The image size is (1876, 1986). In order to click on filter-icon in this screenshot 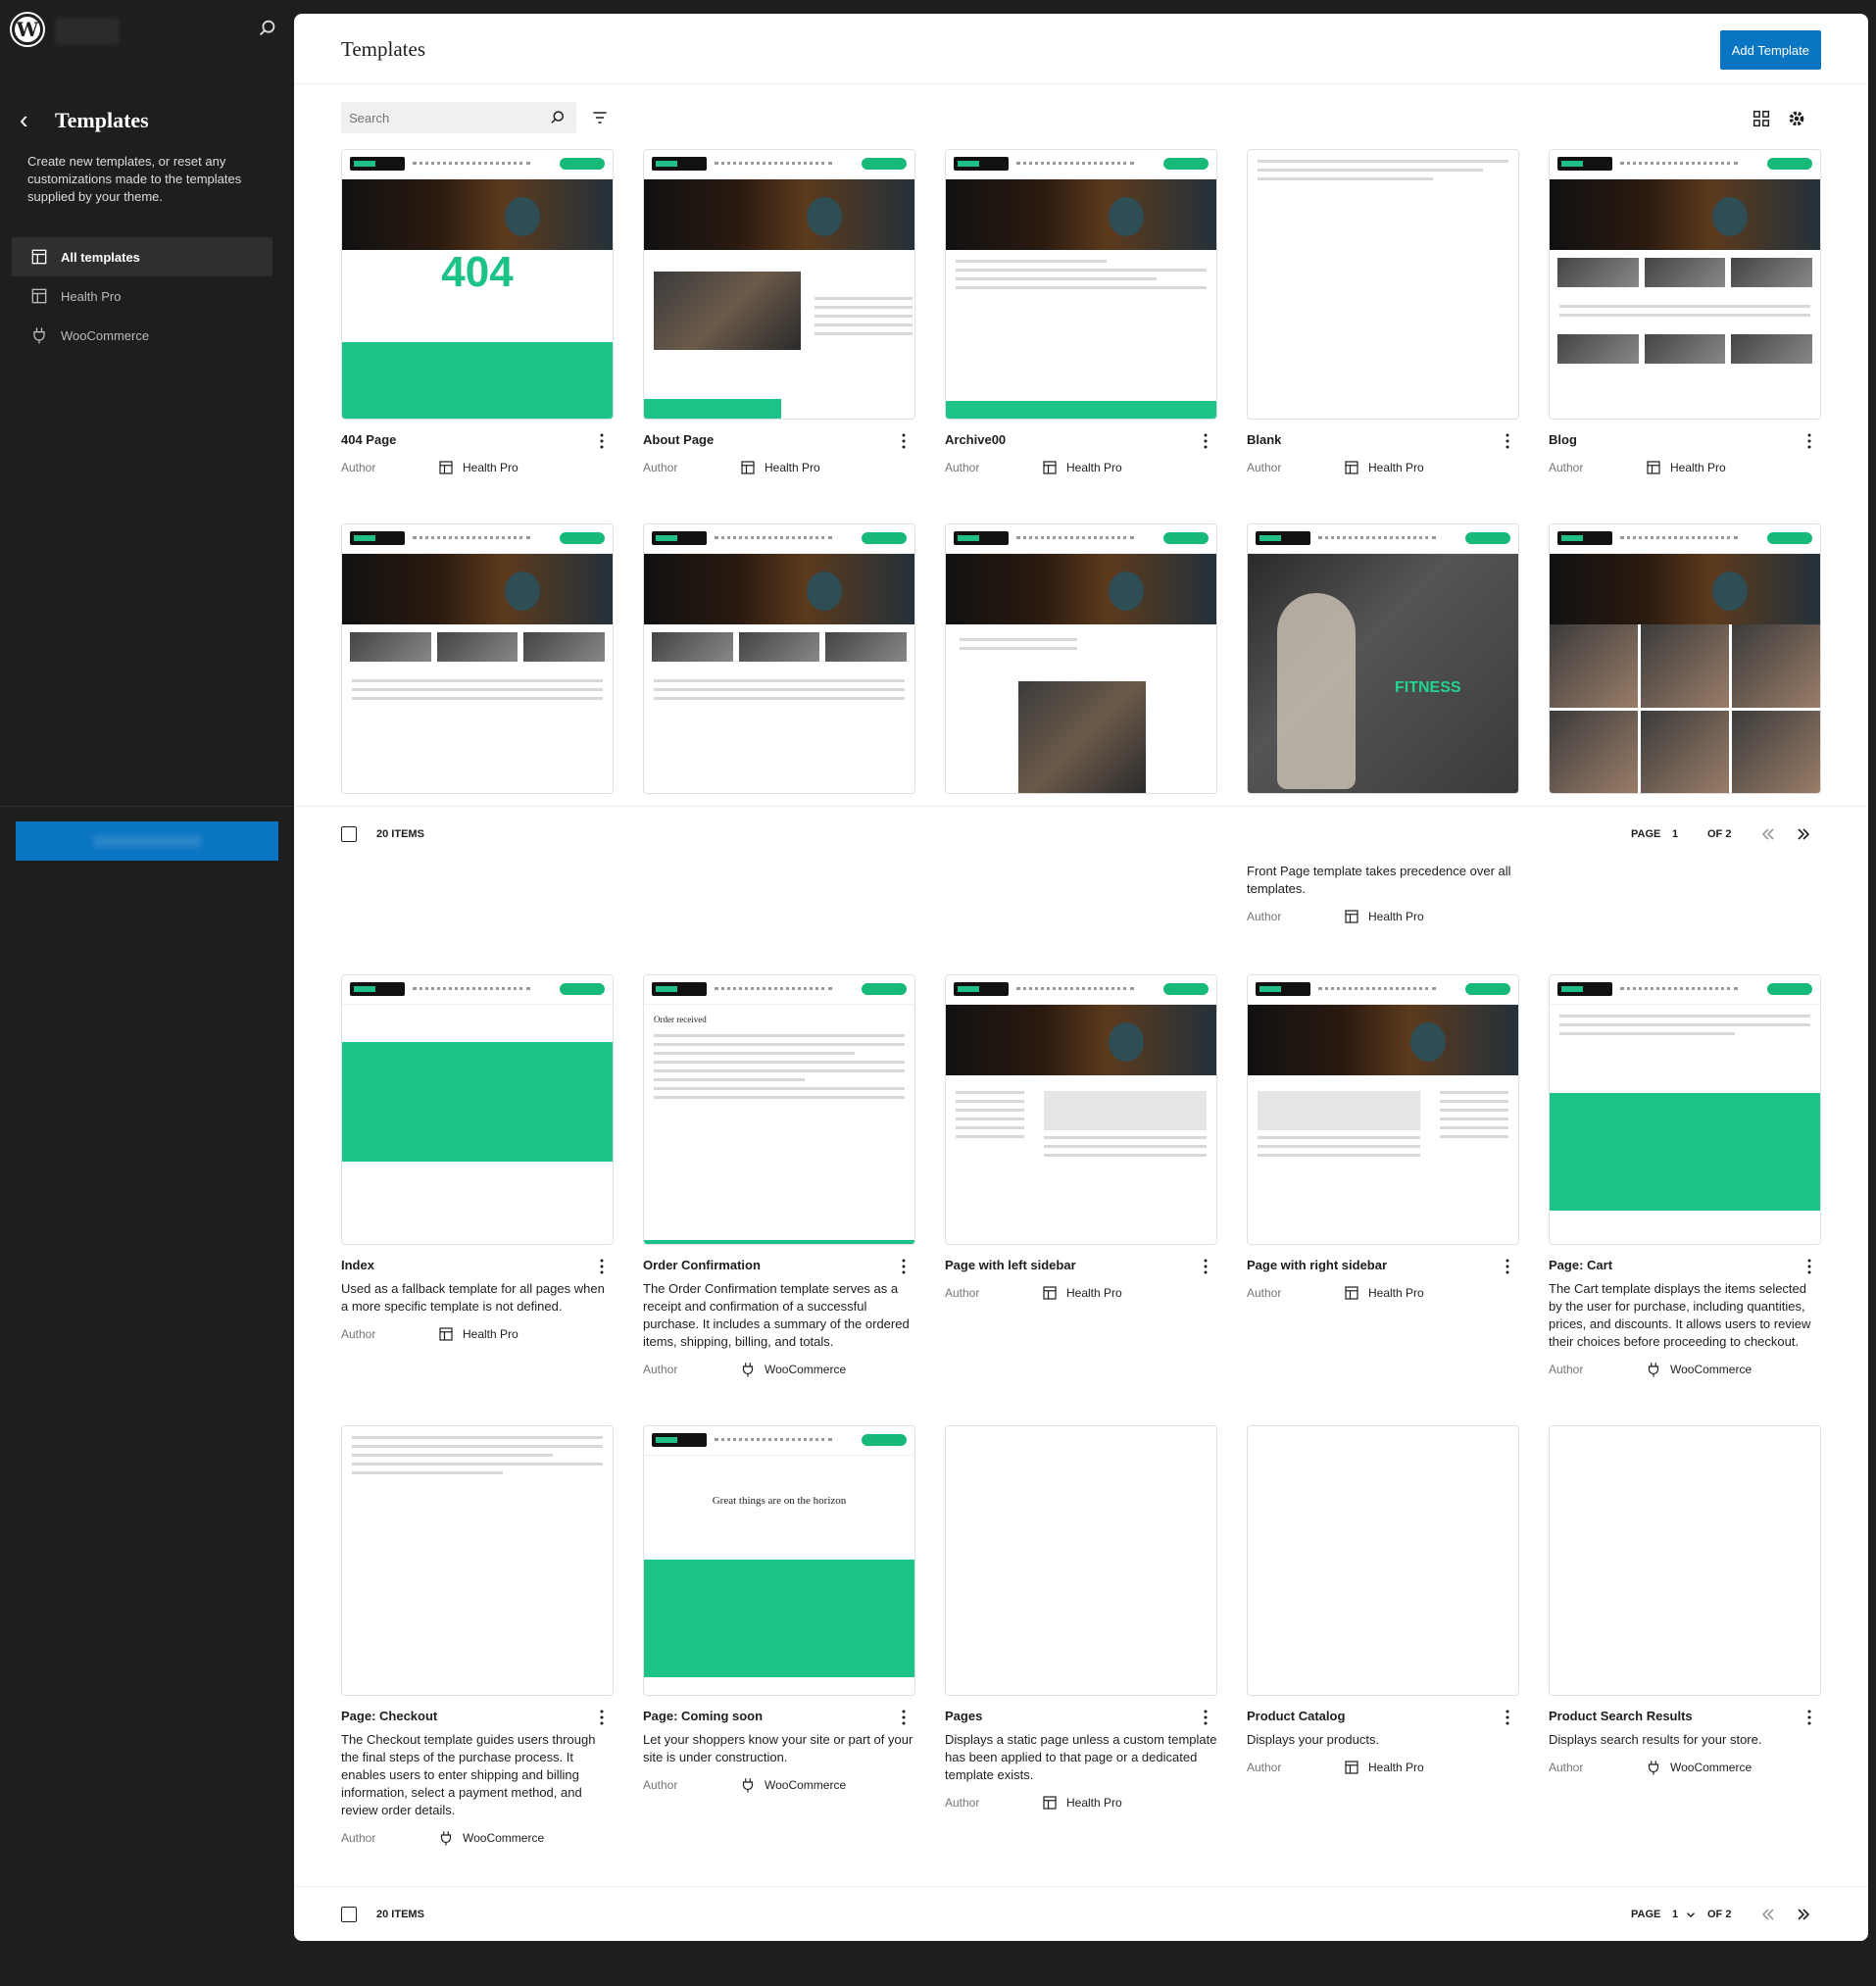, I will do `click(600, 117)`.